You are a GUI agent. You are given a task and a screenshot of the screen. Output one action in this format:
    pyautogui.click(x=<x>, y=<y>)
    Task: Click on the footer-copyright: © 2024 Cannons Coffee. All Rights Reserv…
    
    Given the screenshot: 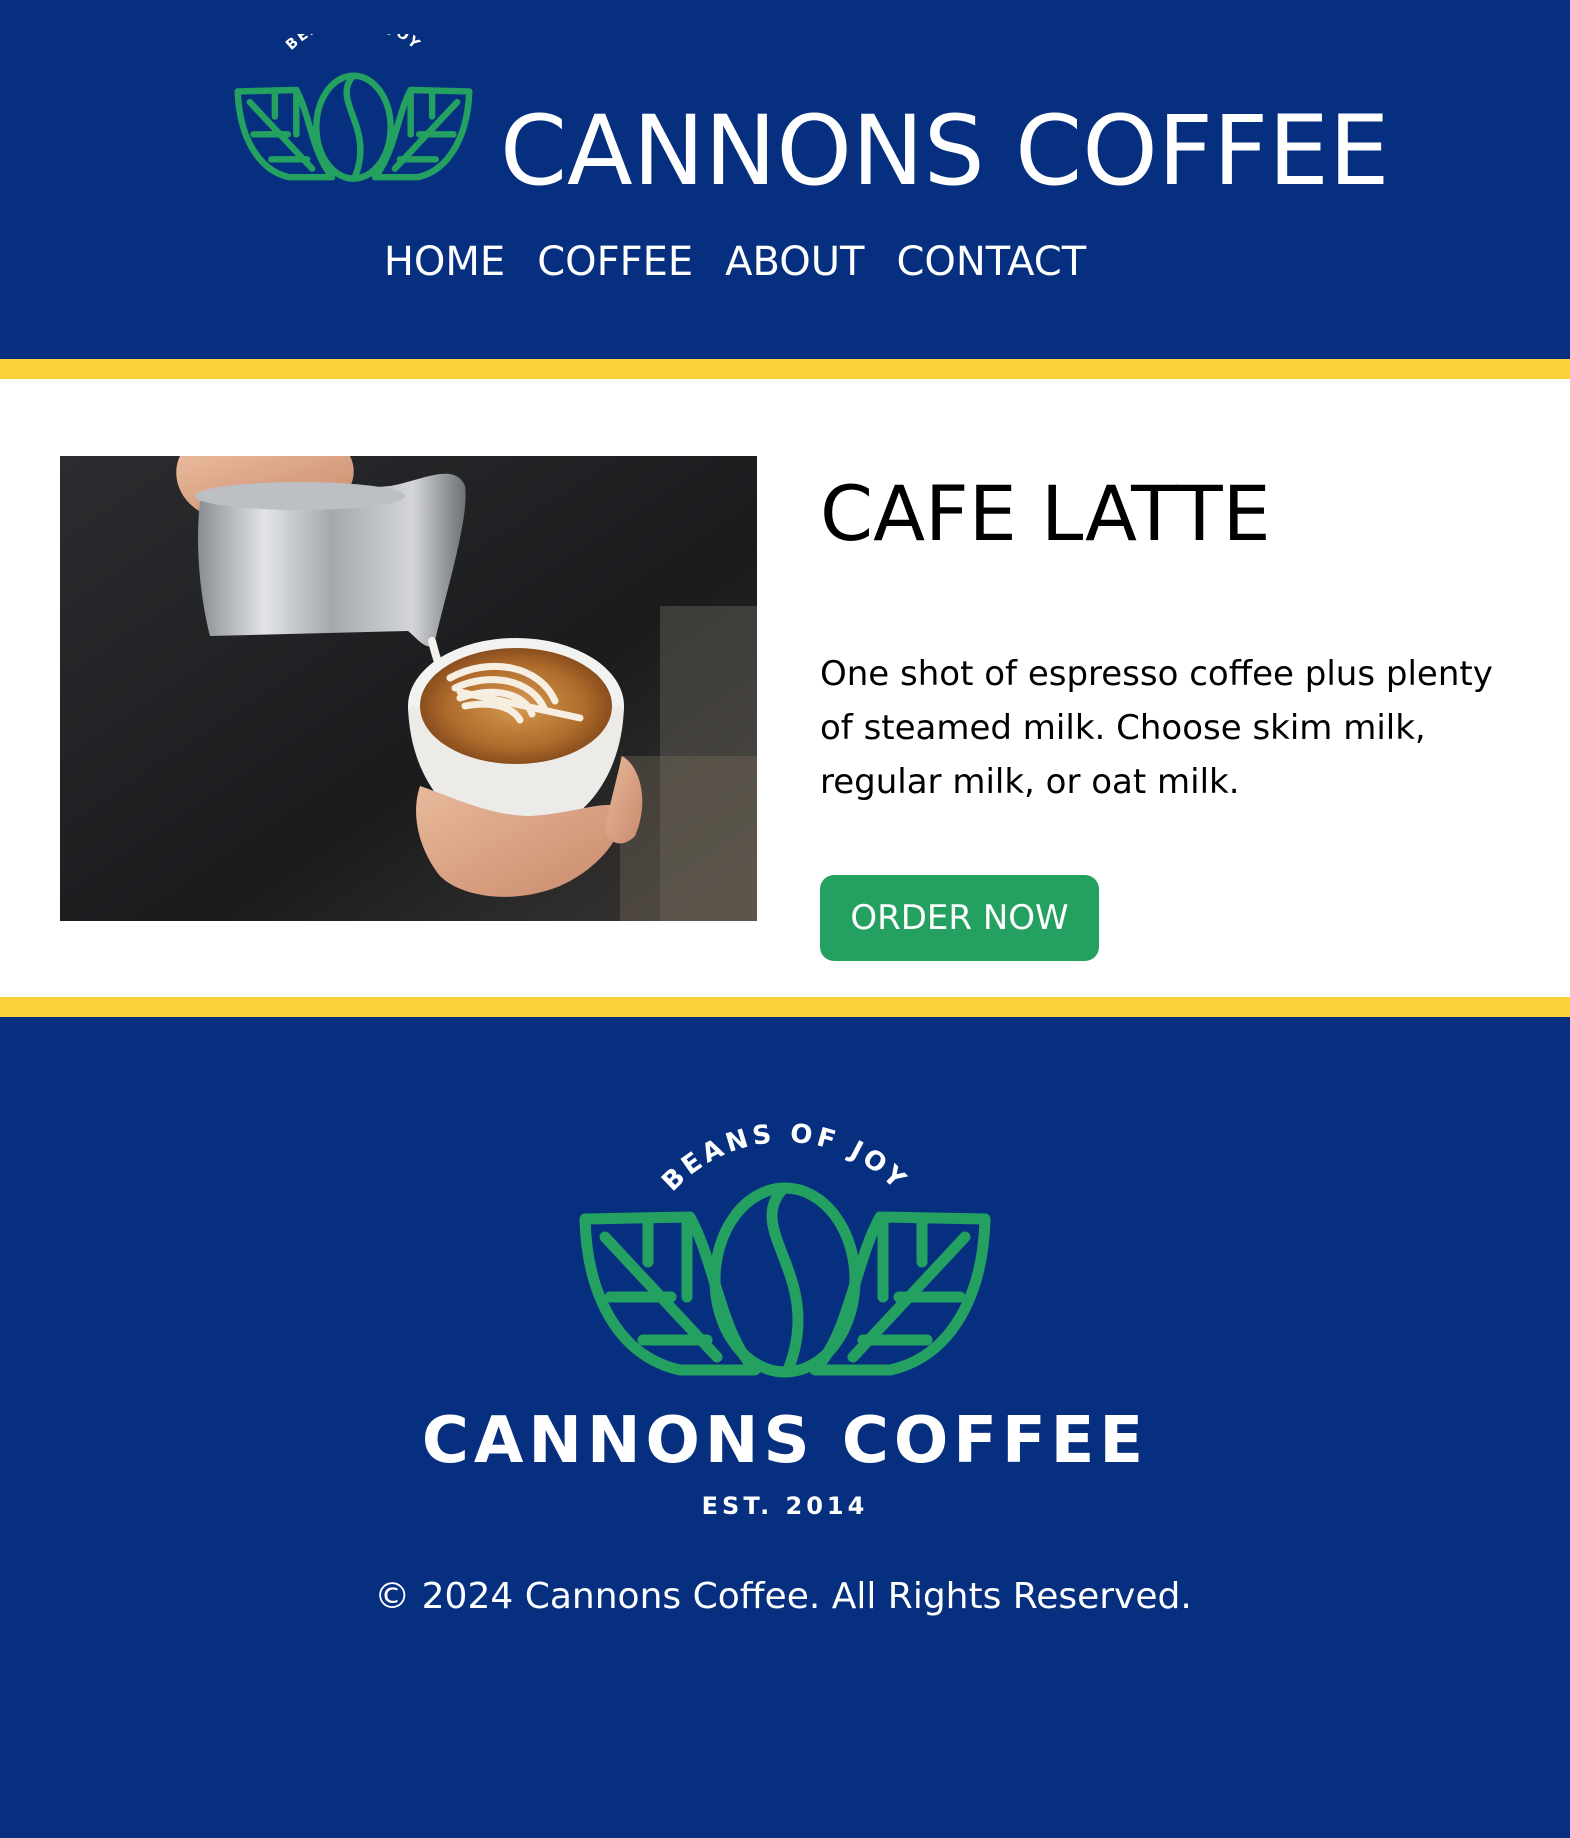 What is the action you would take?
    pyautogui.click(x=783, y=1596)
    